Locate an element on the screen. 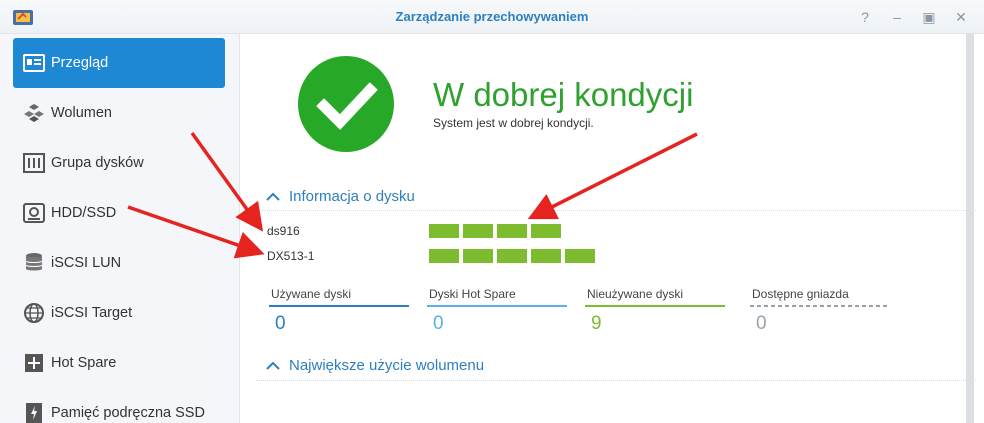 This screenshot has height=423, width=984. status-ok-badge is located at coordinates (346, 104).